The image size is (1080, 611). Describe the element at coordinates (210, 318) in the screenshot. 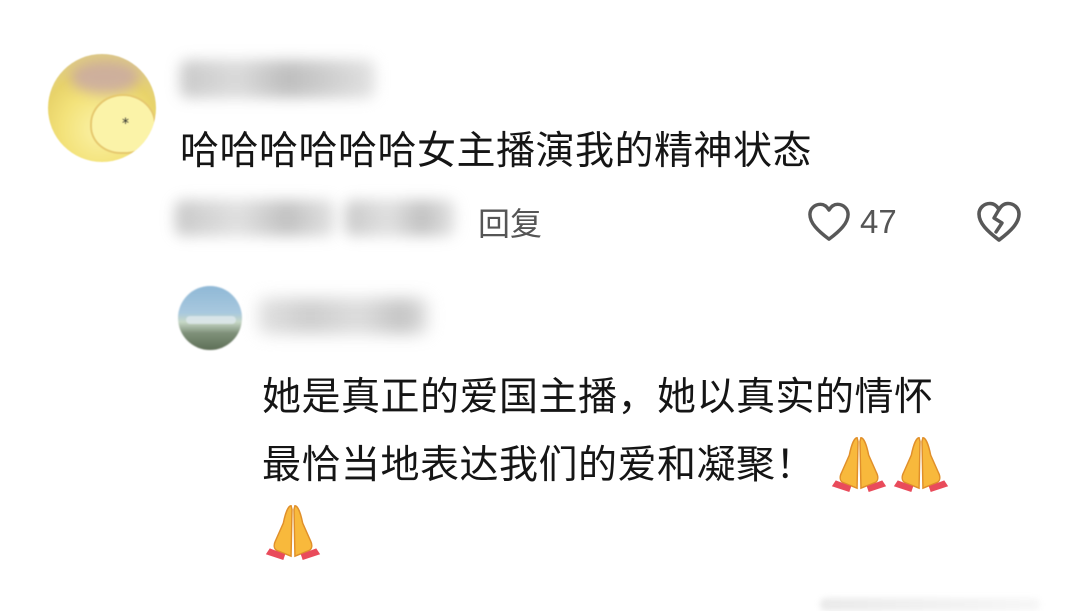

I see `reply-avatar` at that location.